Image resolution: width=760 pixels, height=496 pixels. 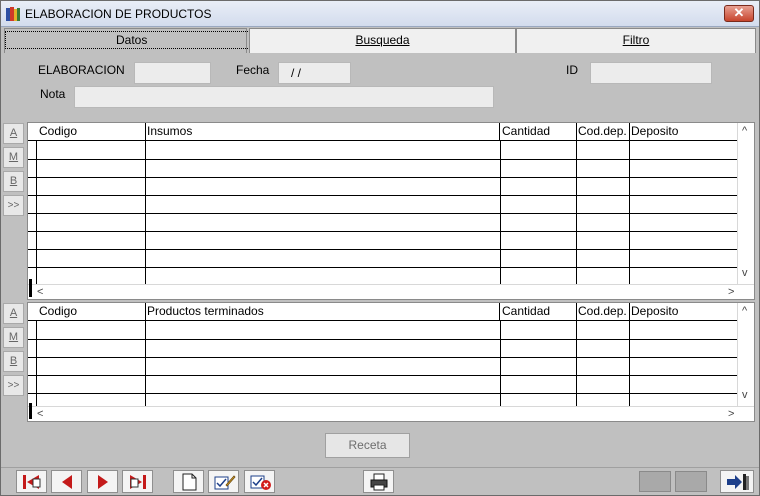 I want to click on insumos-col-insumos: Insumos, so click(x=322, y=132).